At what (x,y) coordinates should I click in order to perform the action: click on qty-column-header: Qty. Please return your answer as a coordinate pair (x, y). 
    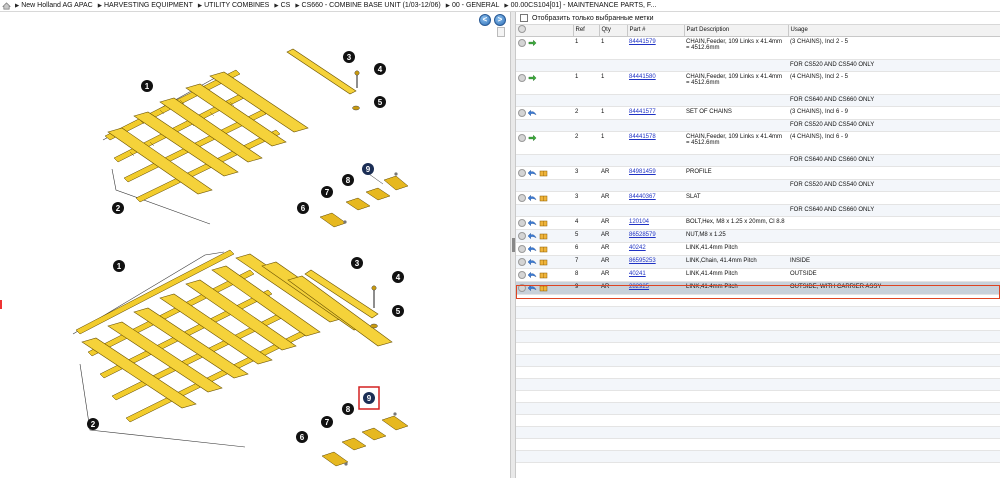
    Looking at the image, I should click on (613, 31).